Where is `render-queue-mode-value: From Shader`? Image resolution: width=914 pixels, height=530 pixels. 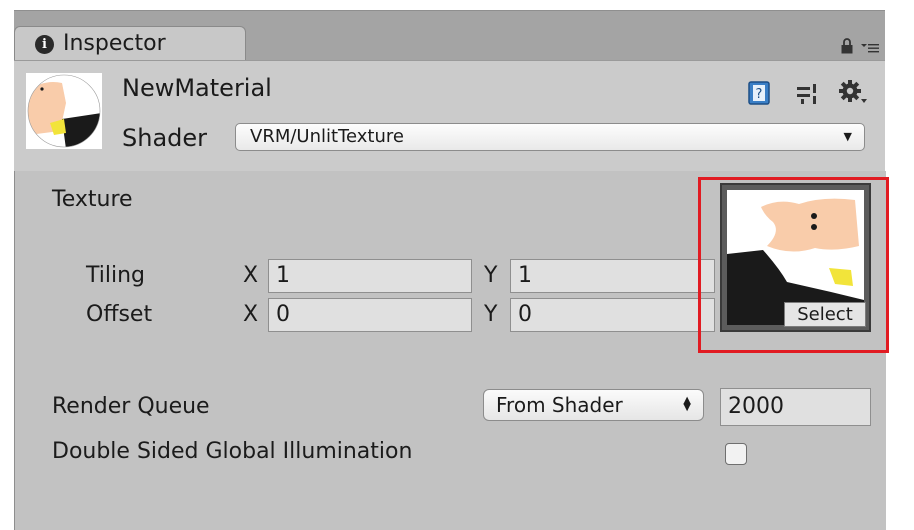 render-queue-mode-value: From Shader is located at coordinates (559, 405).